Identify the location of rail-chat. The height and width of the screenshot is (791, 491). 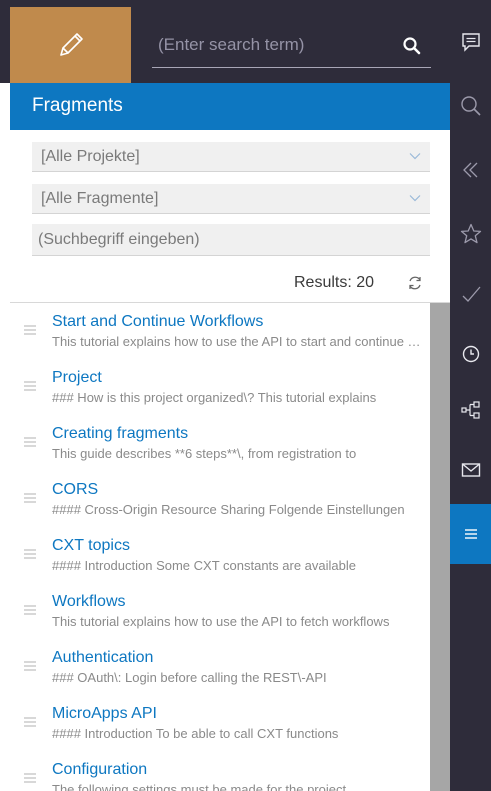
(470, 42).